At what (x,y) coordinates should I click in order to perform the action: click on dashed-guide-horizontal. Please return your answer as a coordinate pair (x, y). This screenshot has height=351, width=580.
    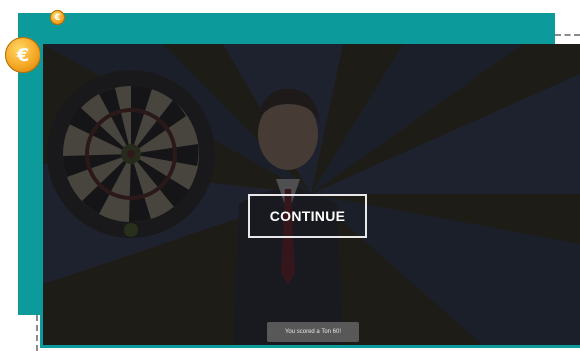
    Looking at the image, I should click on (567, 35).